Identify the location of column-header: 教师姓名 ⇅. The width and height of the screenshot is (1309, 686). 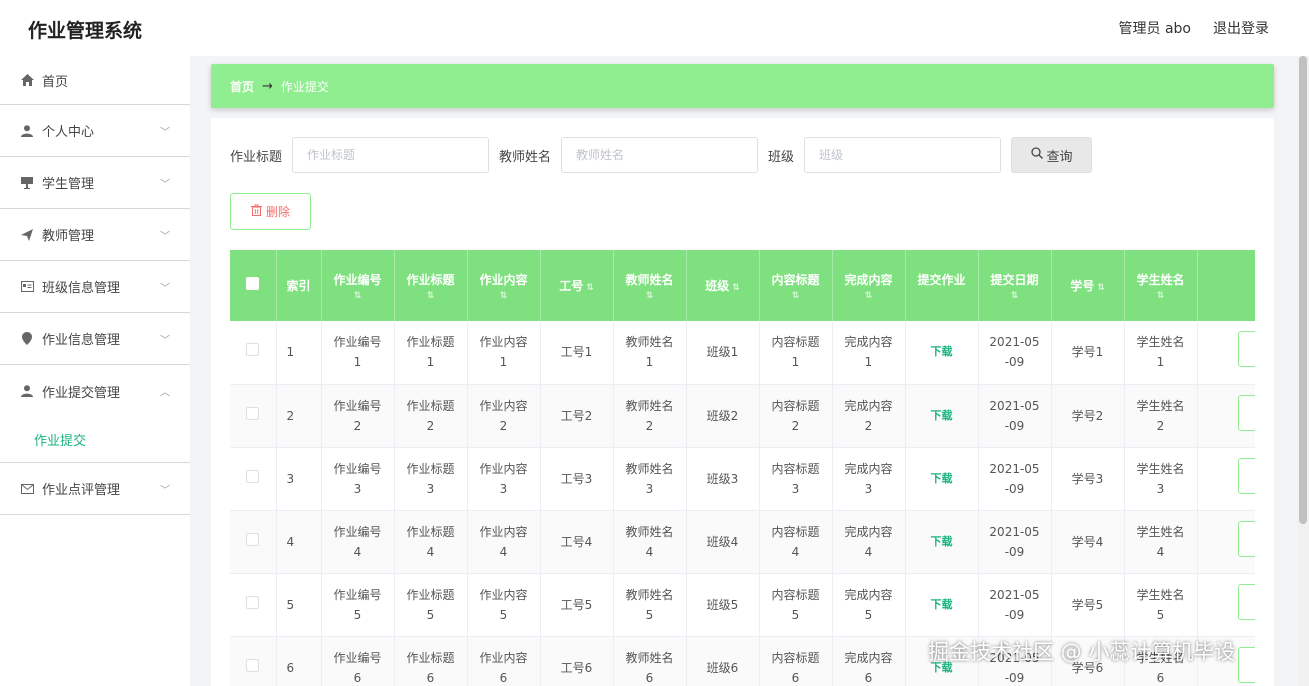
(650, 285).